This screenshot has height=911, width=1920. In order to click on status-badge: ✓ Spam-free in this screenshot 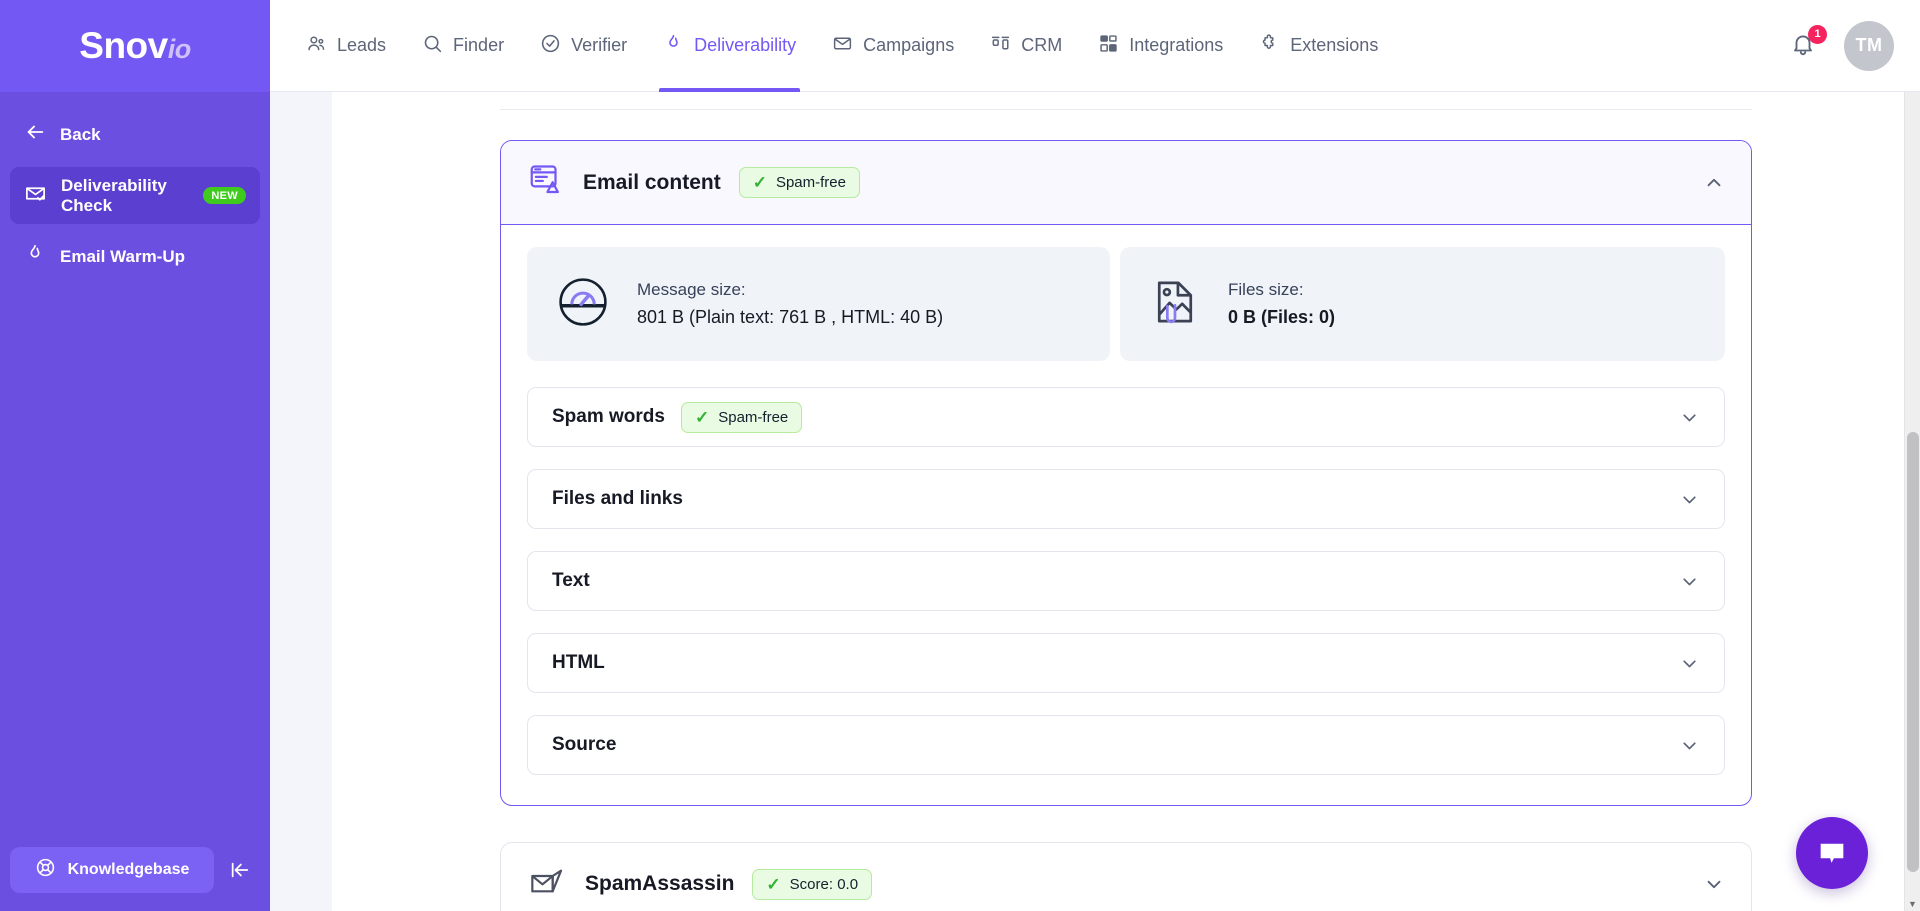, I will do `click(799, 182)`.